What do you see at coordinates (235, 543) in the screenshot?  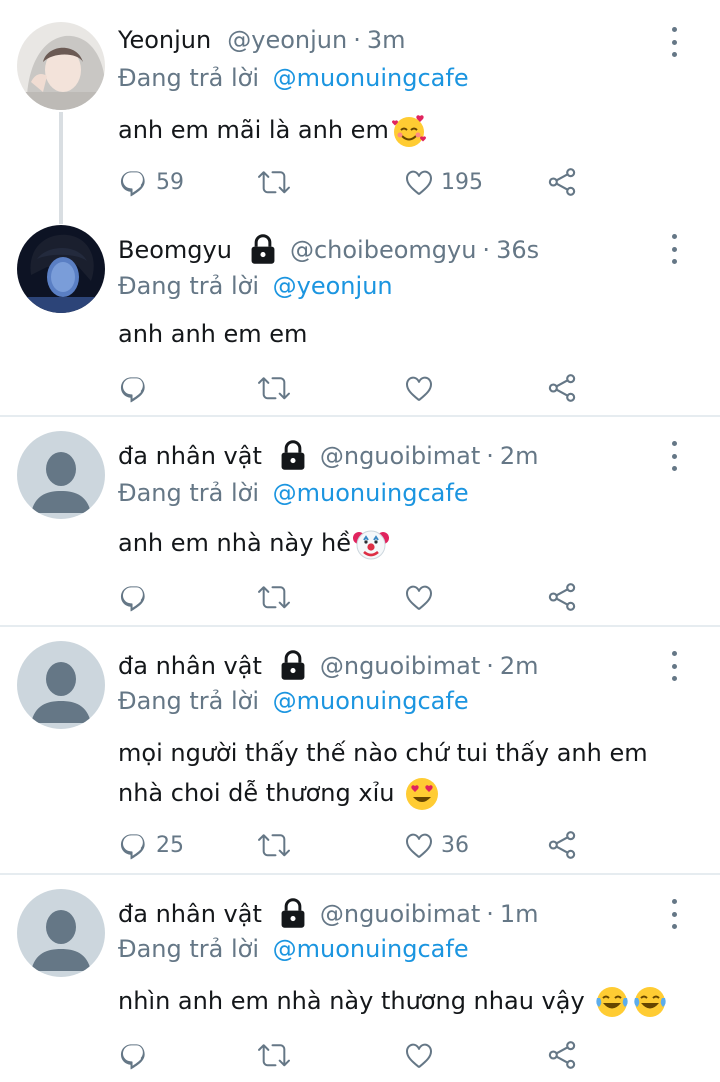 I see `tweet-text-content: anh em nhà này hề` at bounding box center [235, 543].